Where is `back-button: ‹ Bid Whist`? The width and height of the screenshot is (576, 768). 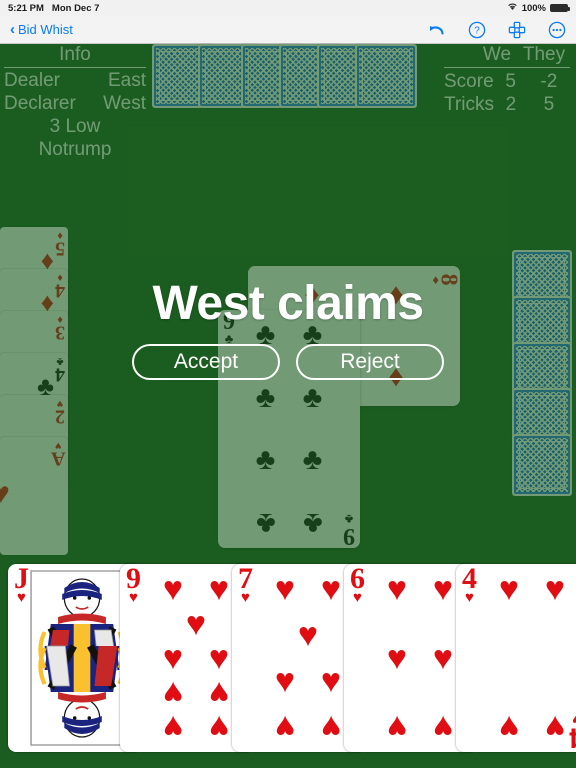
back-button: ‹ Bid Whist is located at coordinates (41, 29).